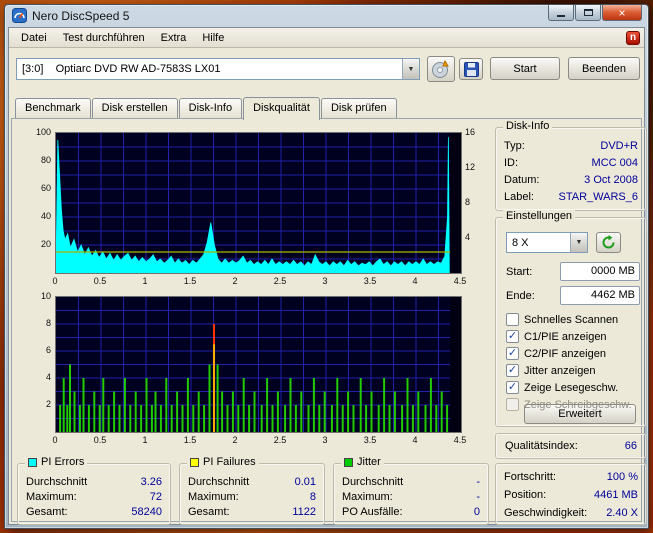 The height and width of the screenshot is (533, 653). I want to click on stat-label: Durchschnitt, so click(57, 482).